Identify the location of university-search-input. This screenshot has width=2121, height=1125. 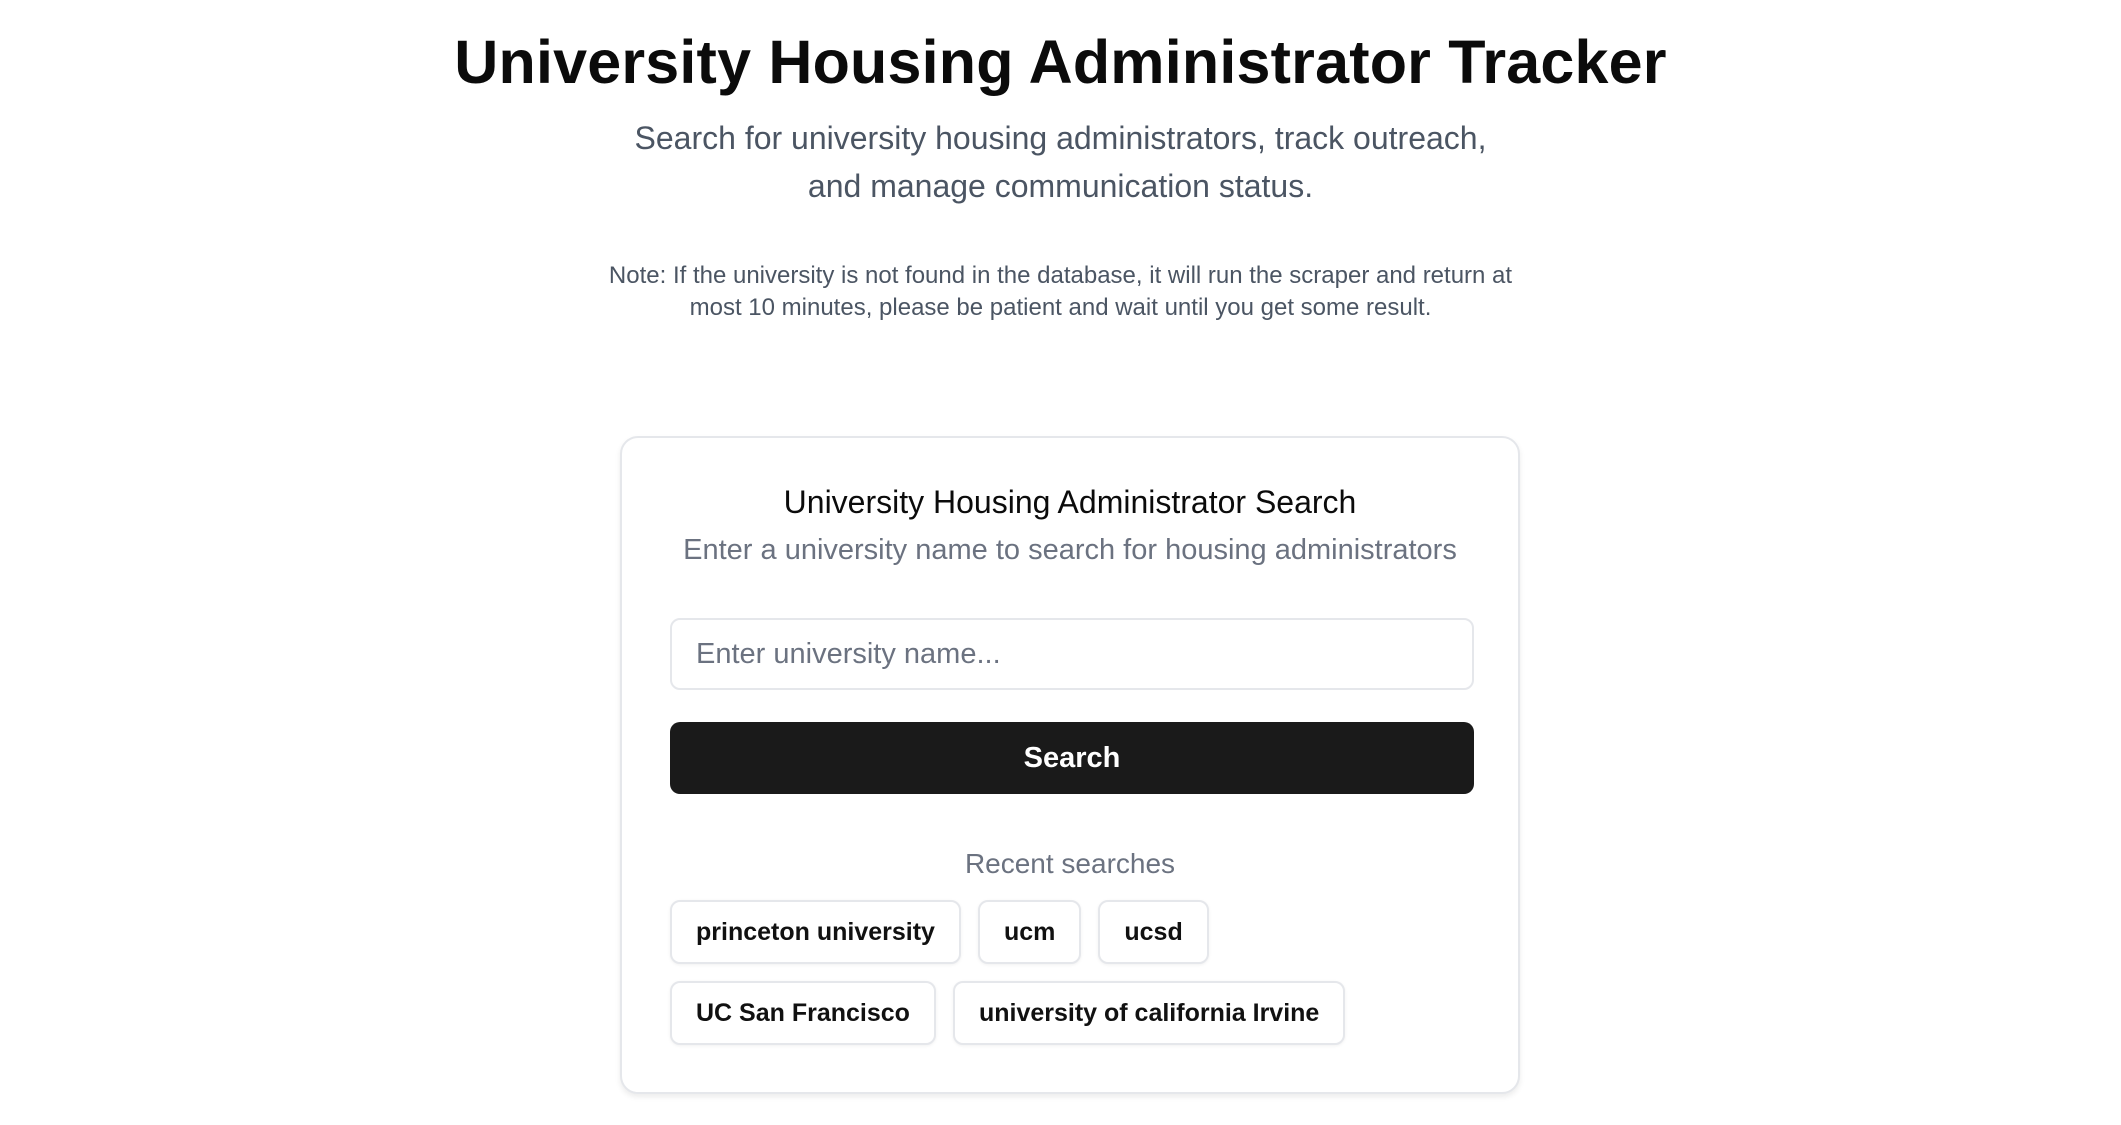
(1072, 654).